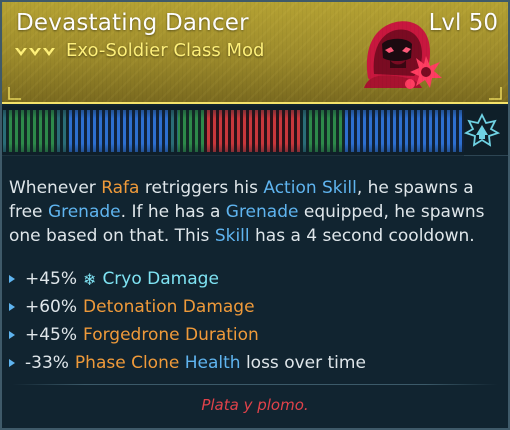  What do you see at coordinates (255, 384) in the screenshot?
I see `divider` at bounding box center [255, 384].